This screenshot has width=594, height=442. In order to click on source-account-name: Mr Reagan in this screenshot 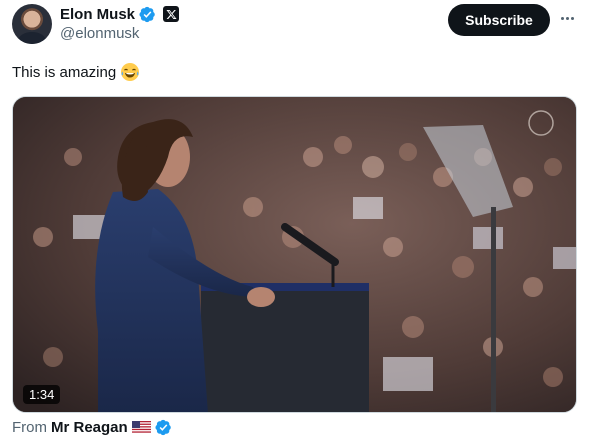, I will do `click(89, 427)`.